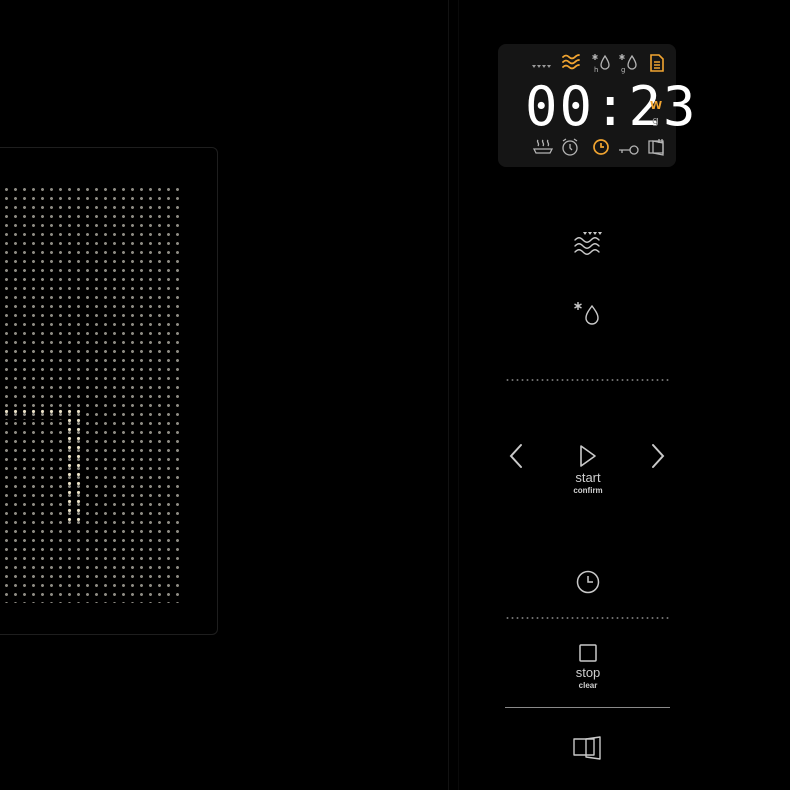  I want to click on door-open-button, so click(588, 748).